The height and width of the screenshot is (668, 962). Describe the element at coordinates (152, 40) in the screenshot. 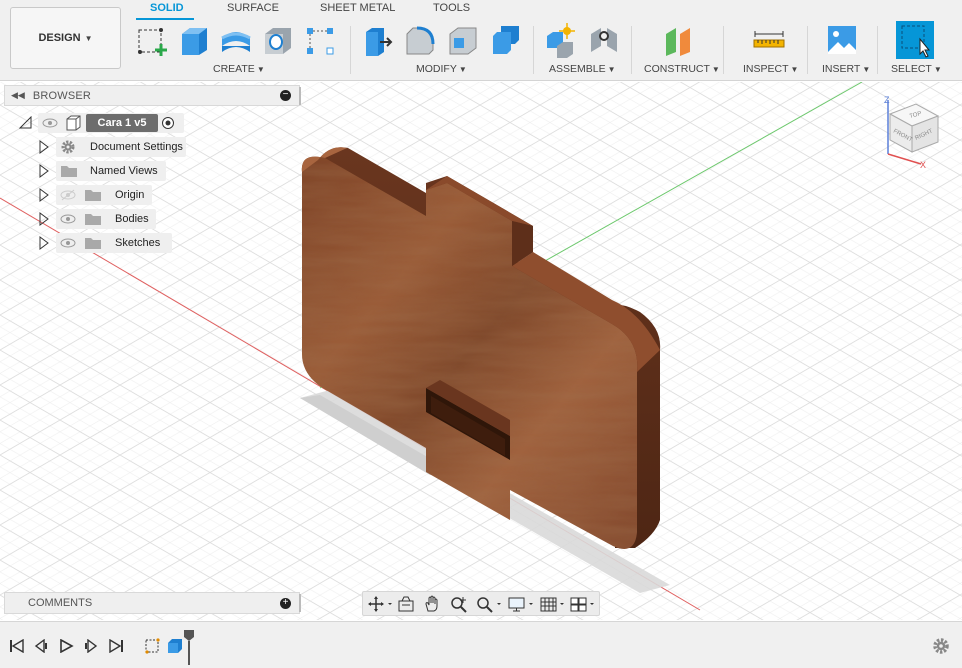

I see `create-sketch-icon` at that location.